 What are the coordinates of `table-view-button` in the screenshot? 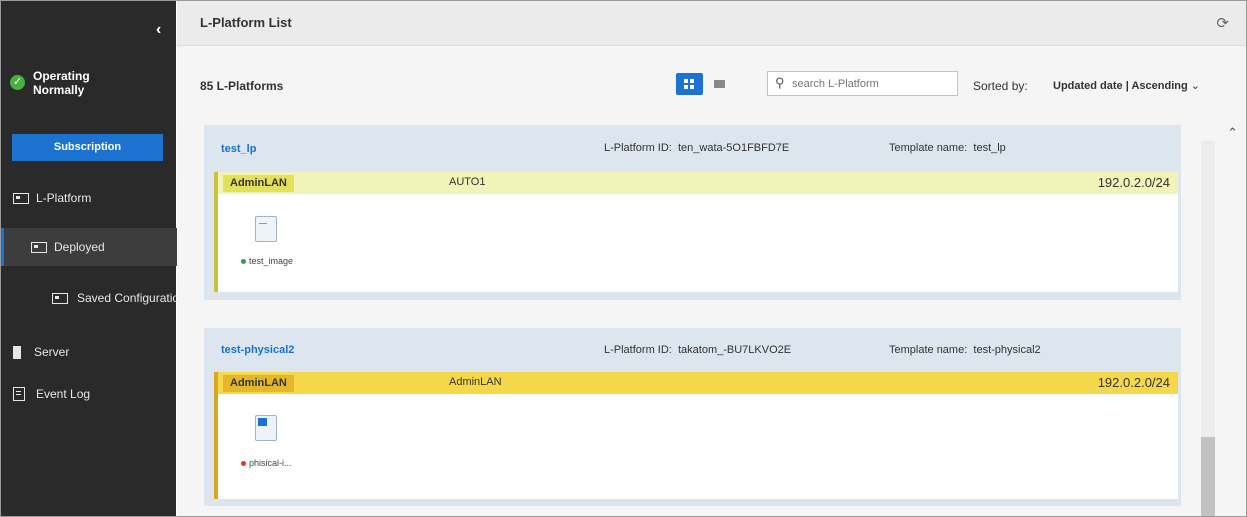 It's located at (719, 84).